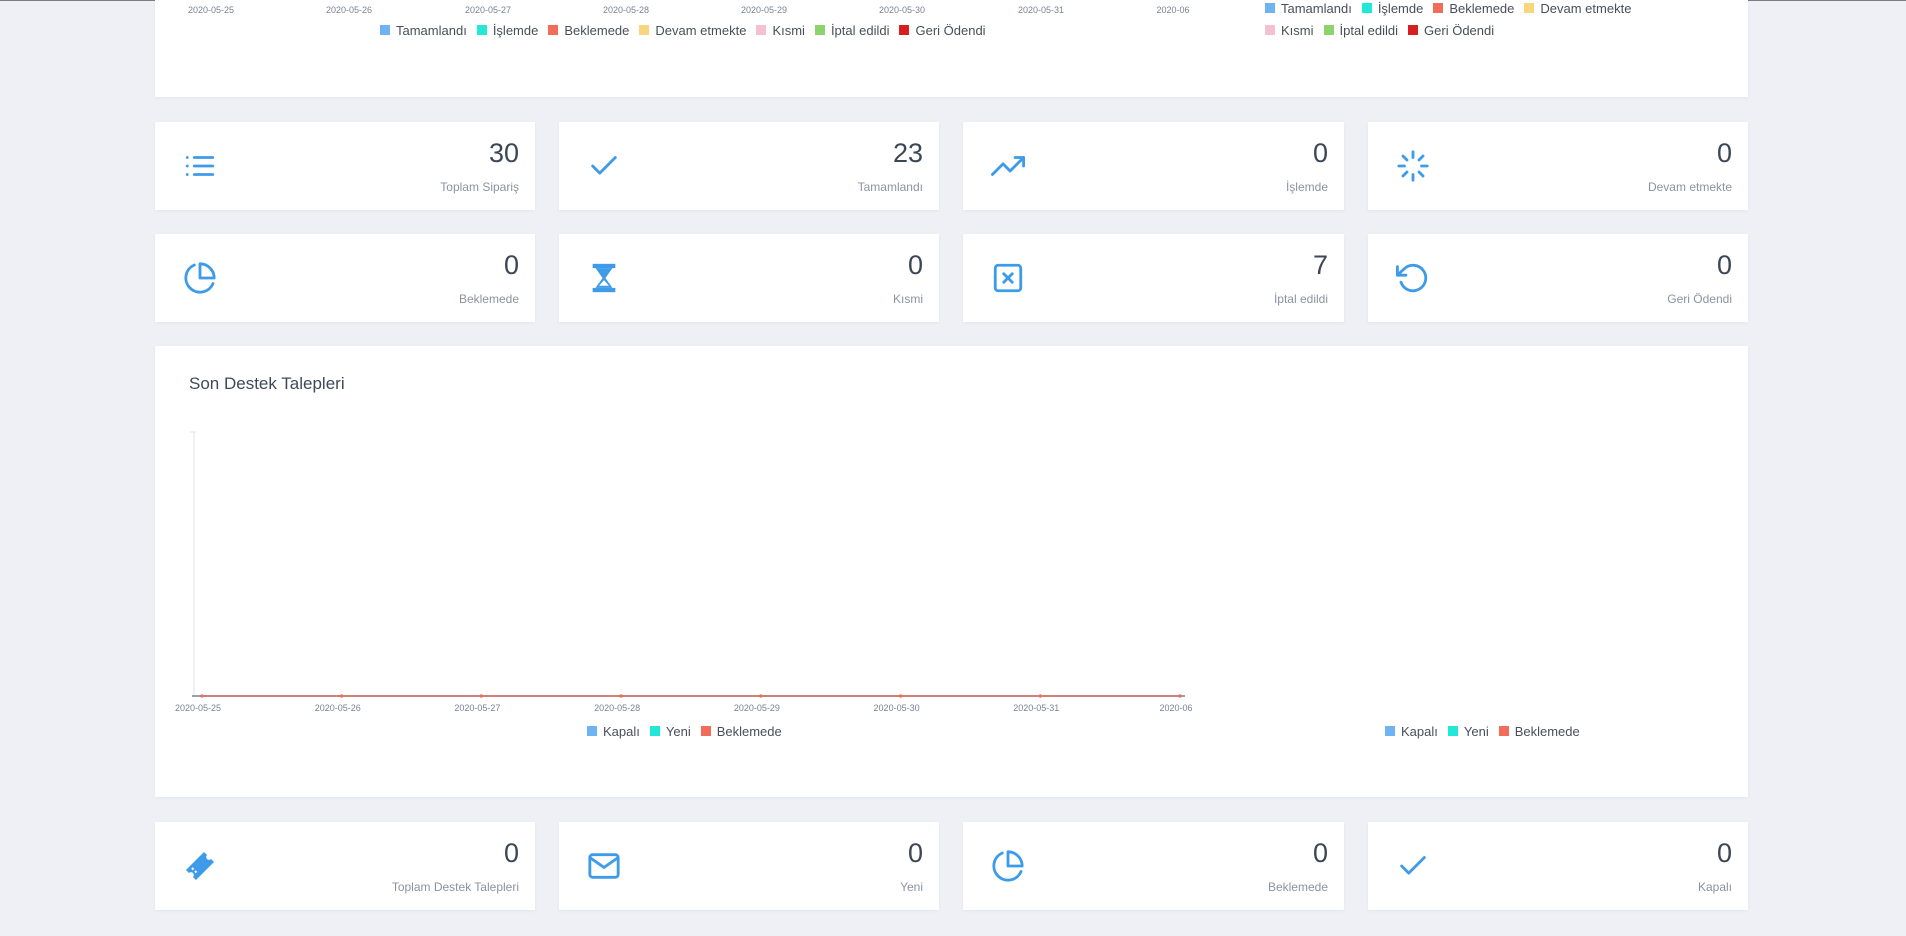 Image resolution: width=1906 pixels, height=936 pixels. What do you see at coordinates (1558, 166) in the screenshot?
I see `stat-card-in-progress: 0 Devam etmekte` at bounding box center [1558, 166].